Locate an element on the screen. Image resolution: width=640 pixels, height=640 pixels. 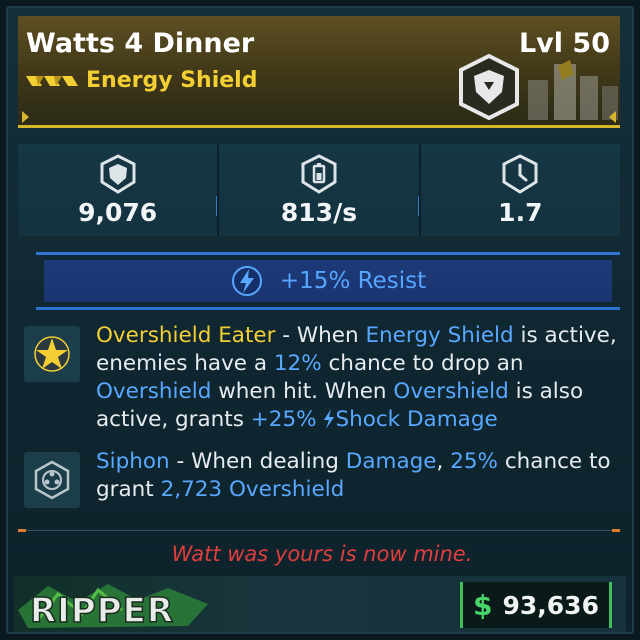
svg-text: RIPPER is located at coordinates (102, 610).